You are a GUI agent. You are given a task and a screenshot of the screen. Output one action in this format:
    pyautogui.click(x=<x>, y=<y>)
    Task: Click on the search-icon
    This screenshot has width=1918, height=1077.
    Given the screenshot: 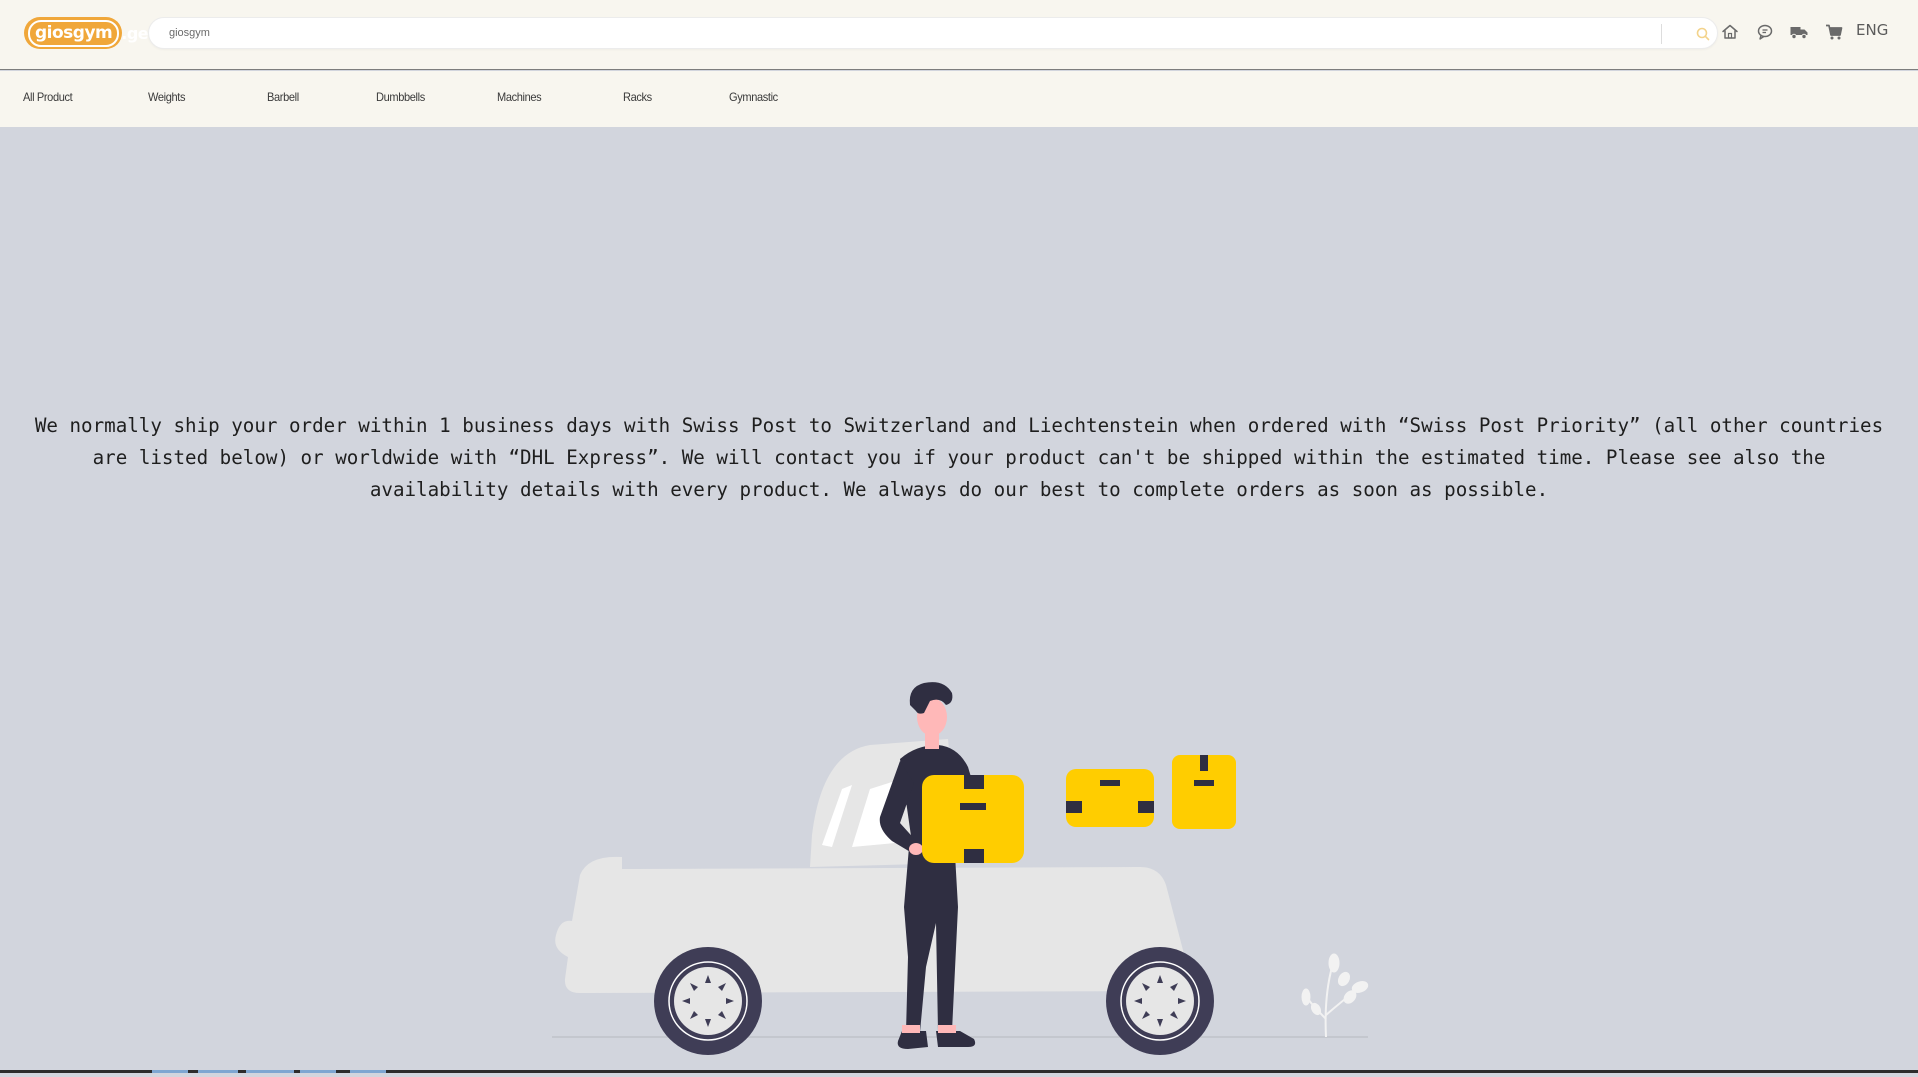 What is the action you would take?
    pyautogui.click(x=1703, y=34)
    